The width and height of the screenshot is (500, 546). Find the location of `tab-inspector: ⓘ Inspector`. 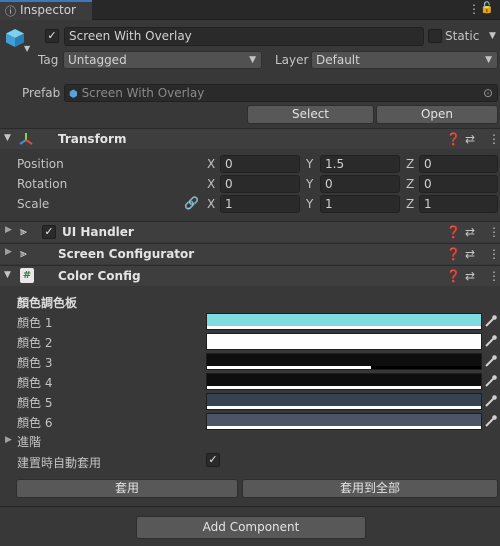

tab-inspector: ⓘ Inspector is located at coordinates (46, 10).